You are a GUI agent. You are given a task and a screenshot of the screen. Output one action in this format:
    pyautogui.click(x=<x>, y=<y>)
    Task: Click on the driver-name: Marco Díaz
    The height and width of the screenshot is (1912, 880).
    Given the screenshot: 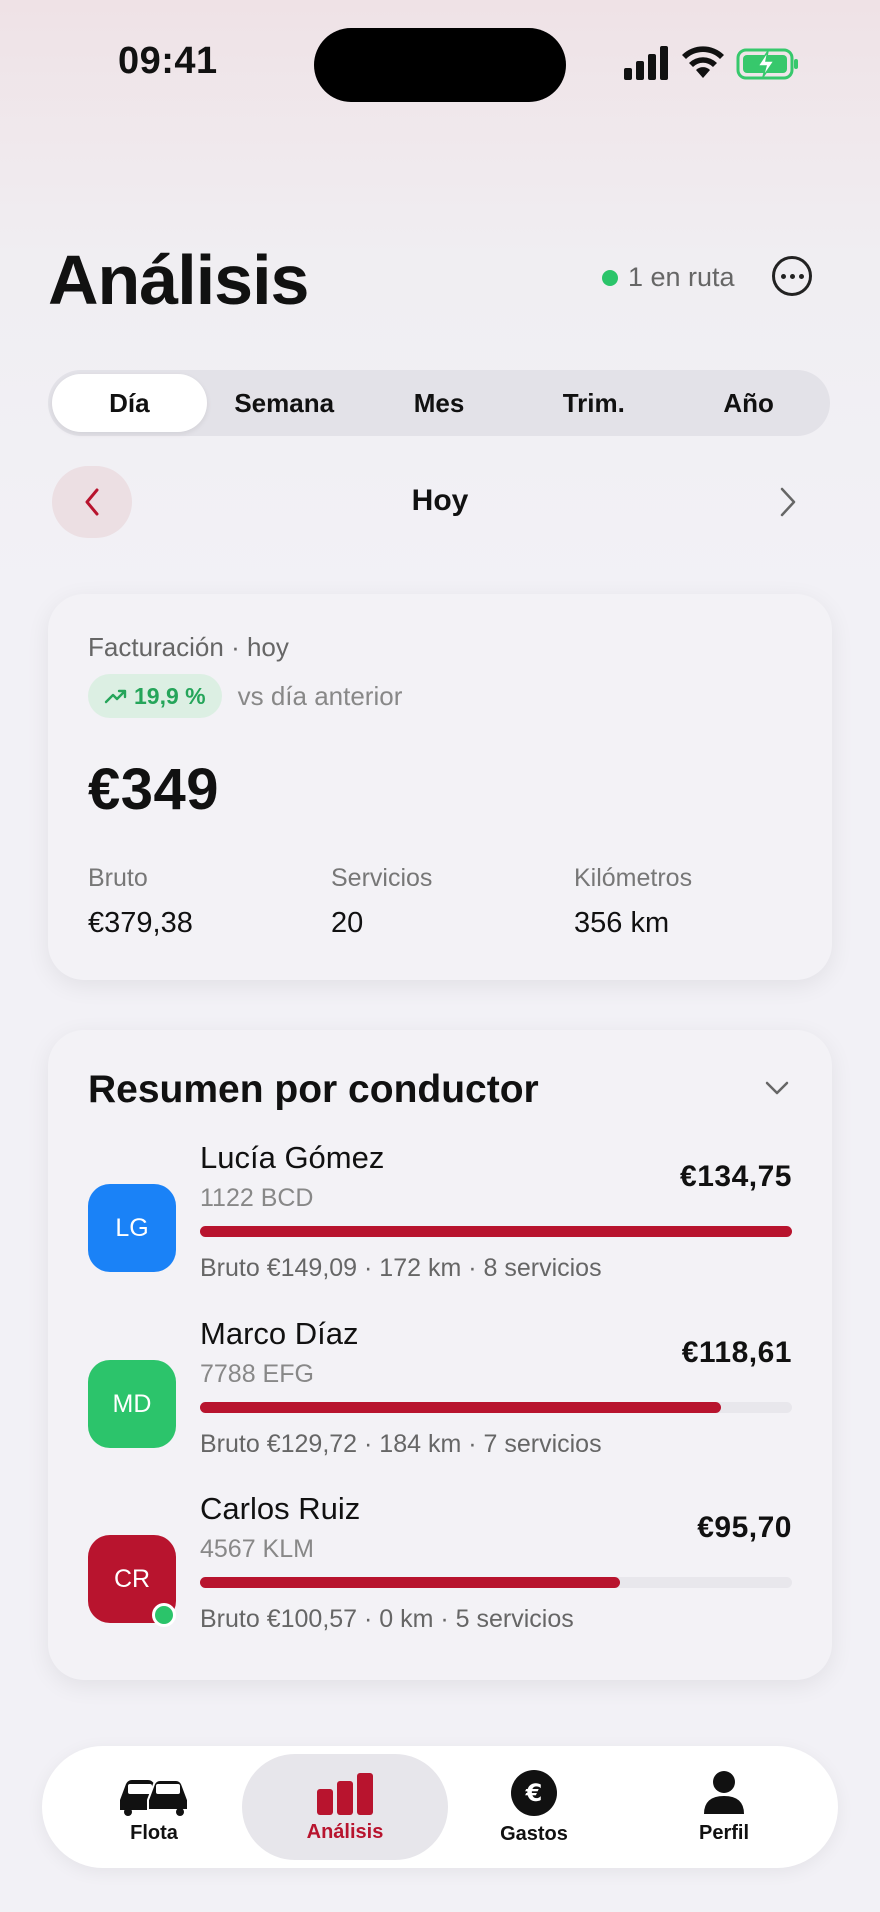 What is the action you would take?
    pyautogui.click(x=279, y=1333)
    